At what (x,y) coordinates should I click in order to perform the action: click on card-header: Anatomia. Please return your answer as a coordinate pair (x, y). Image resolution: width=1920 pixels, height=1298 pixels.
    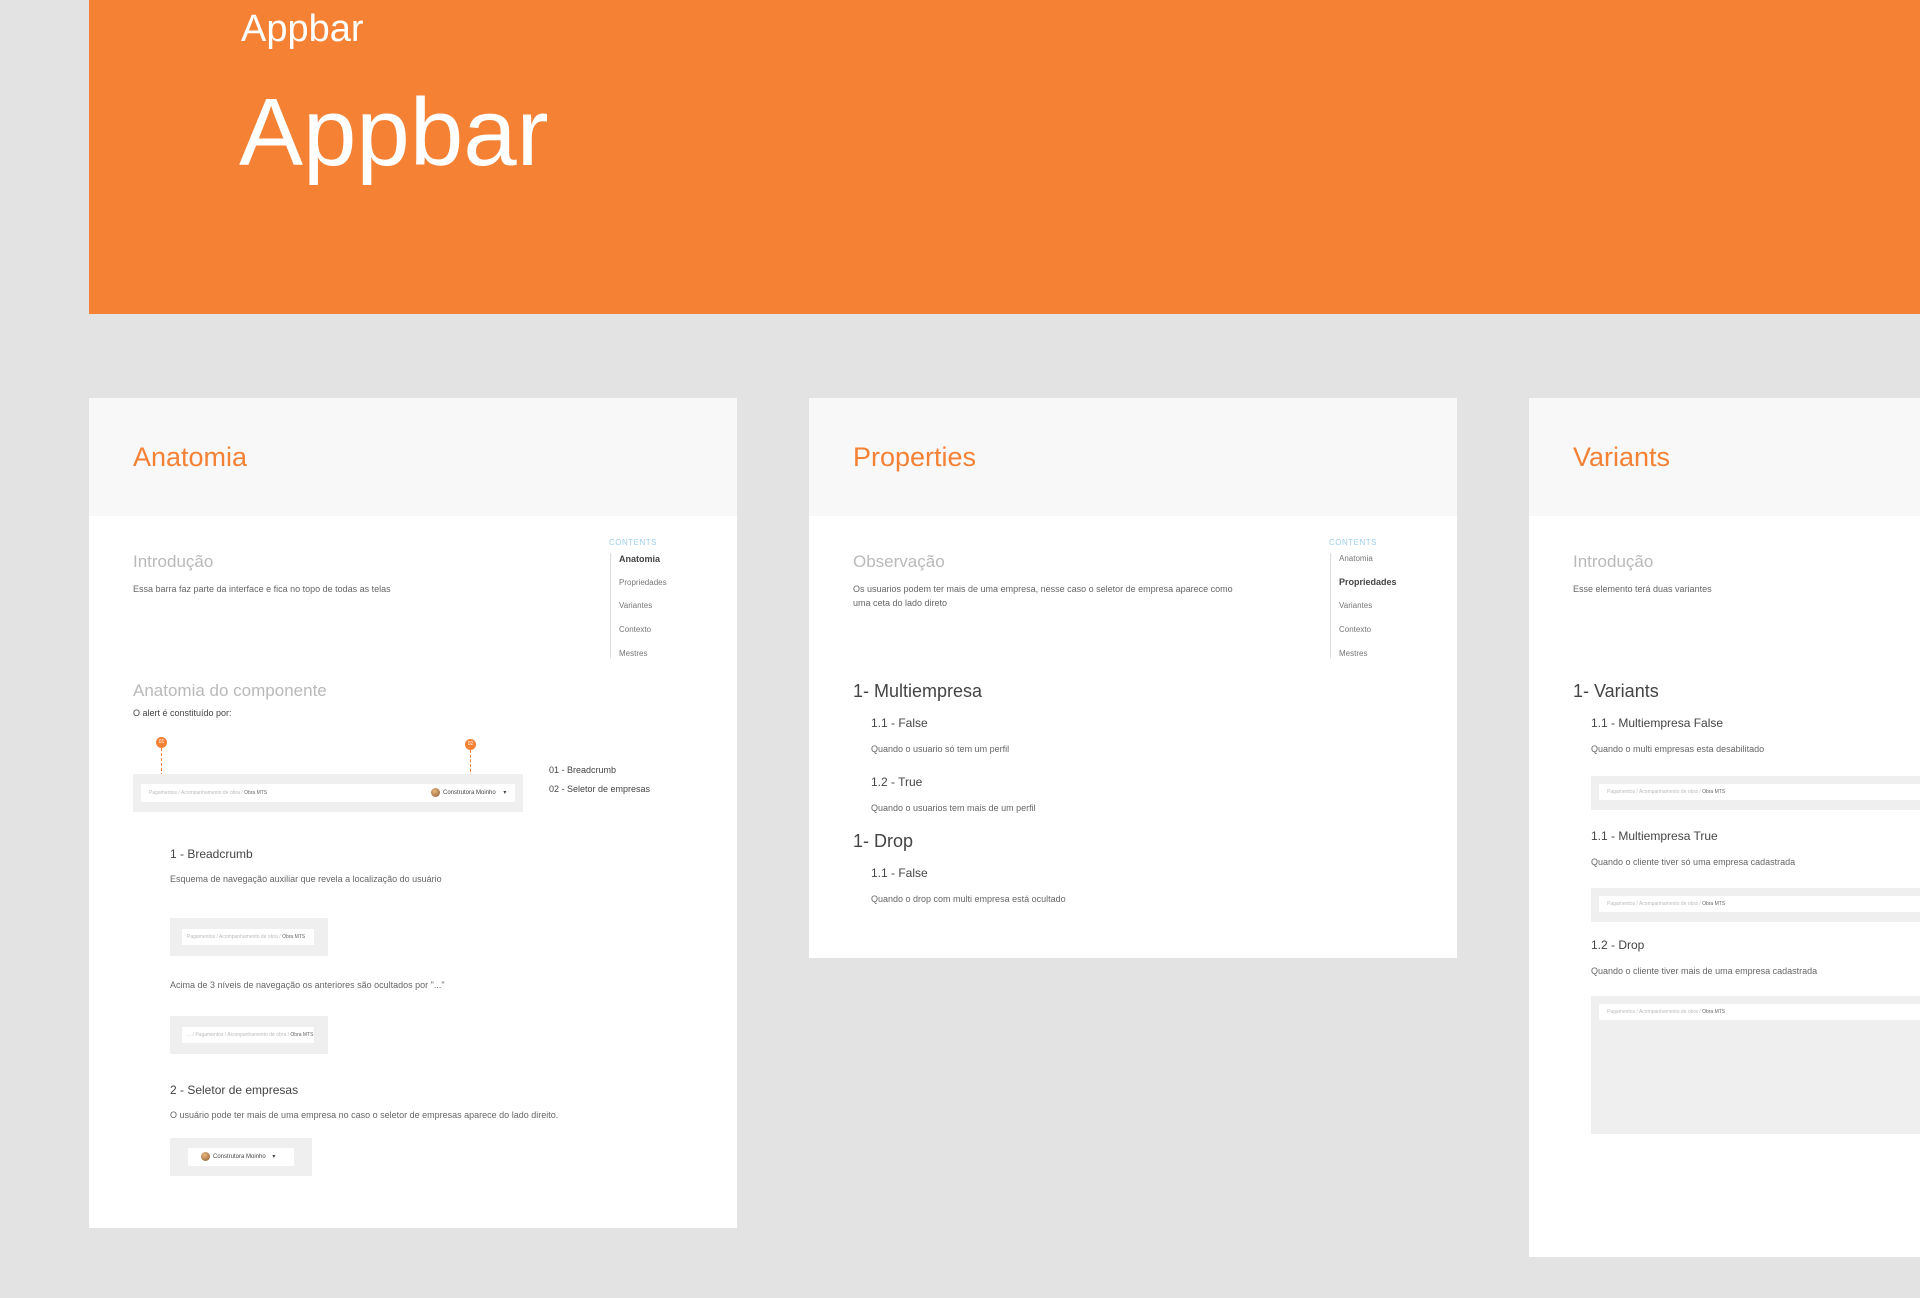
    Looking at the image, I should click on (413, 457).